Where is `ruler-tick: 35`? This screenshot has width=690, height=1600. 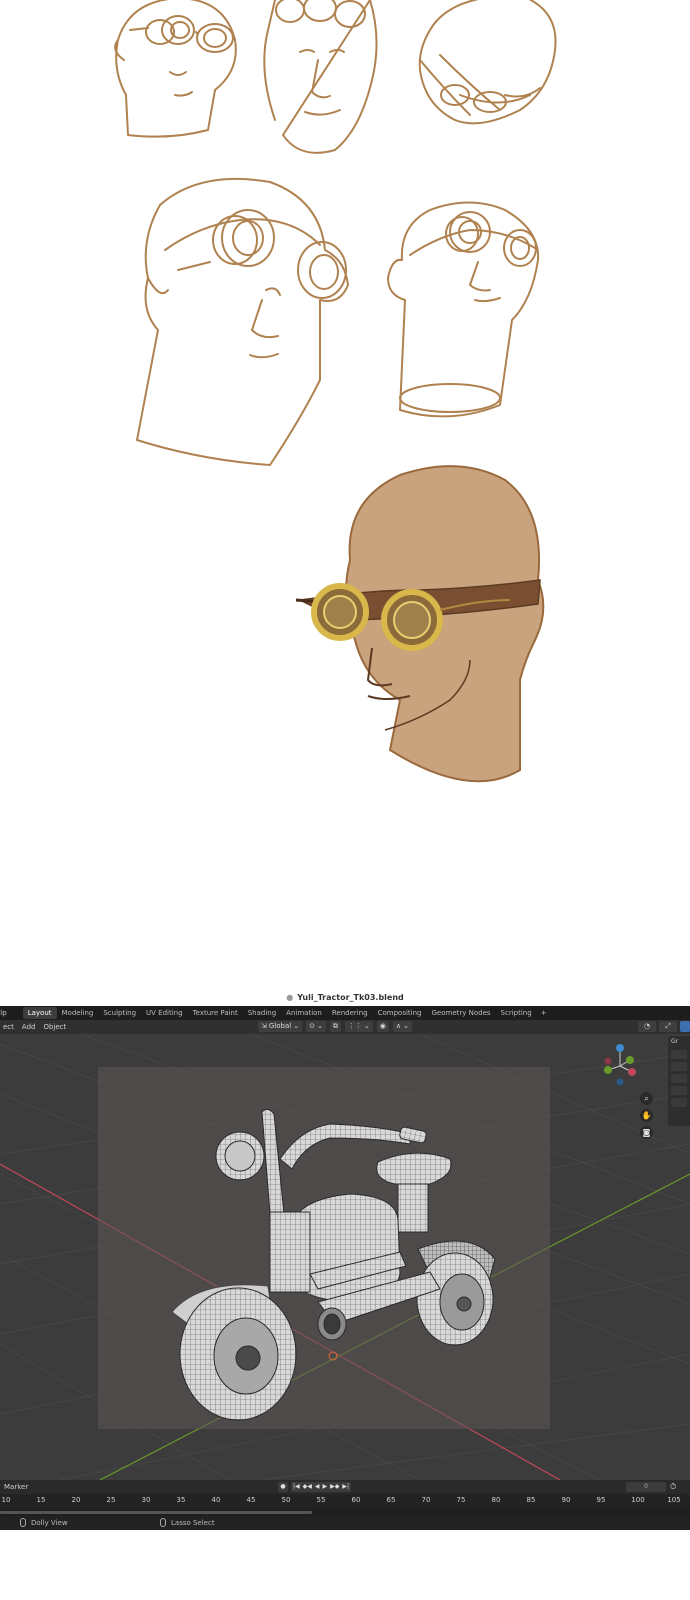
ruler-tick: 35 is located at coordinates (181, 1500).